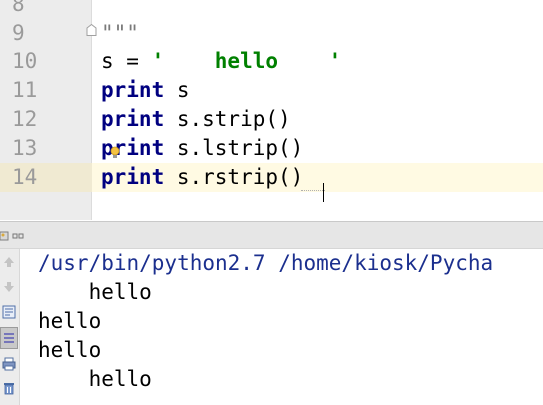 This screenshot has width=543, height=405. I want to click on scroll-to-end-button, so click(9, 338).